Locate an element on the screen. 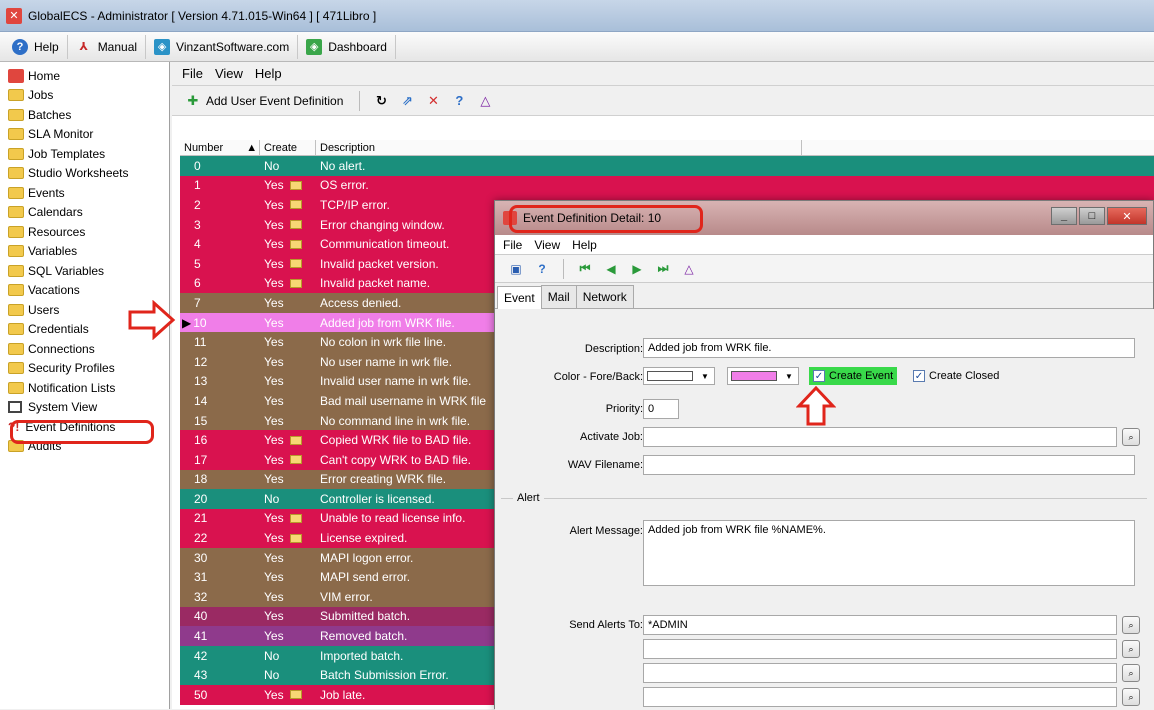 The height and width of the screenshot is (710, 1154). tab-event: Event is located at coordinates (519, 297).